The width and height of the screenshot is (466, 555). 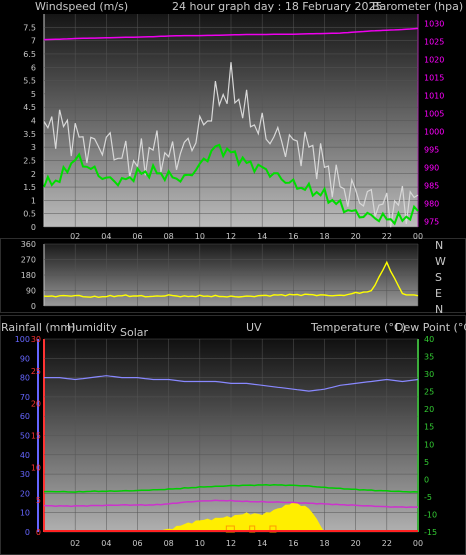 I want to click on baro-y-tick-label: 1030, so click(x=434, y=23).